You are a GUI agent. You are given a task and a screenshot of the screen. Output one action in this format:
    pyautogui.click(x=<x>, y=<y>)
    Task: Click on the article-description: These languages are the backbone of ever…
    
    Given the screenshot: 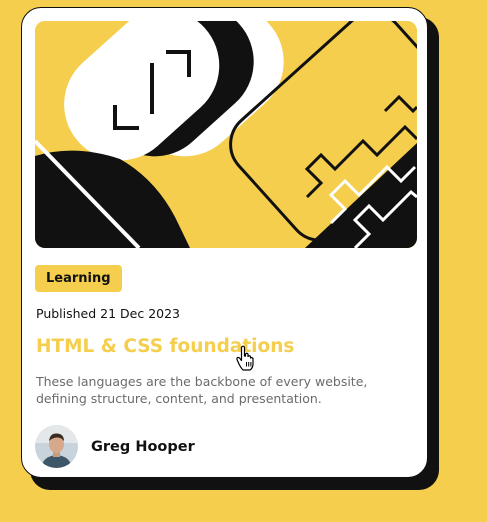 What is the action you would take?
    pyautogui.click(x=202, y=390)
    